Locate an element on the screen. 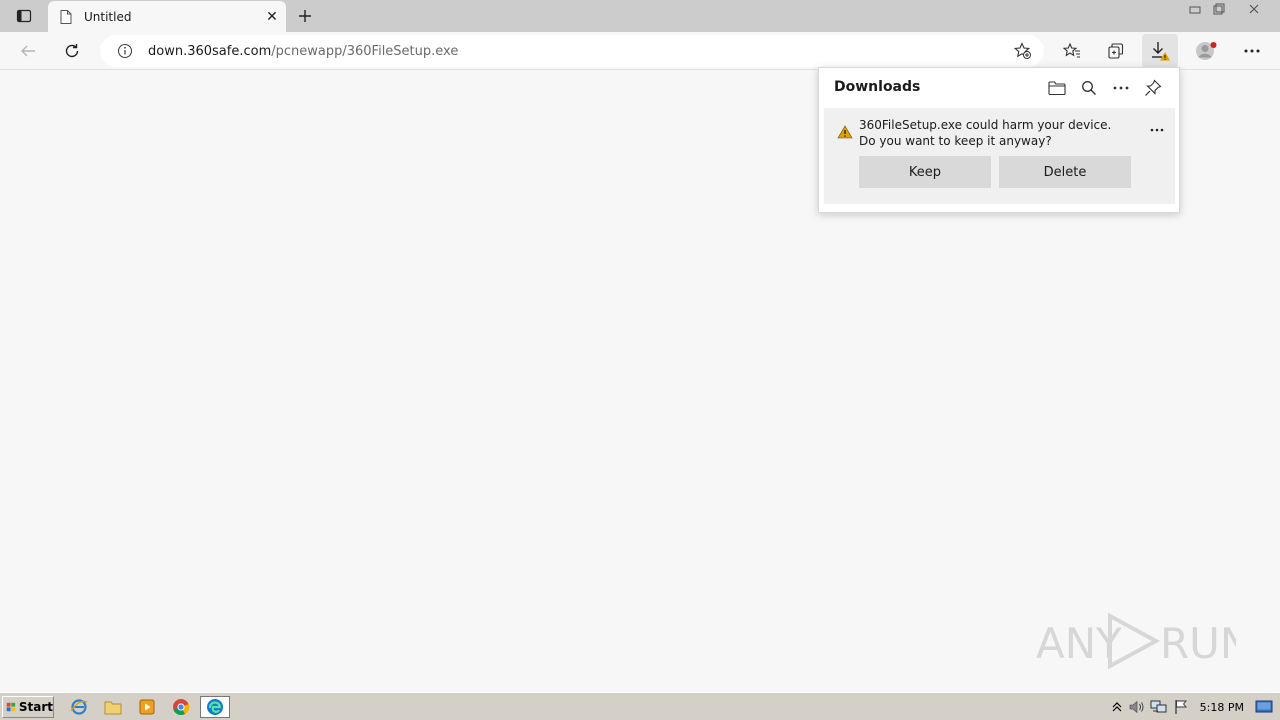 This screenshot has height=720, width=1280. tab-title: Untitled is located at coordinates (108, 16).